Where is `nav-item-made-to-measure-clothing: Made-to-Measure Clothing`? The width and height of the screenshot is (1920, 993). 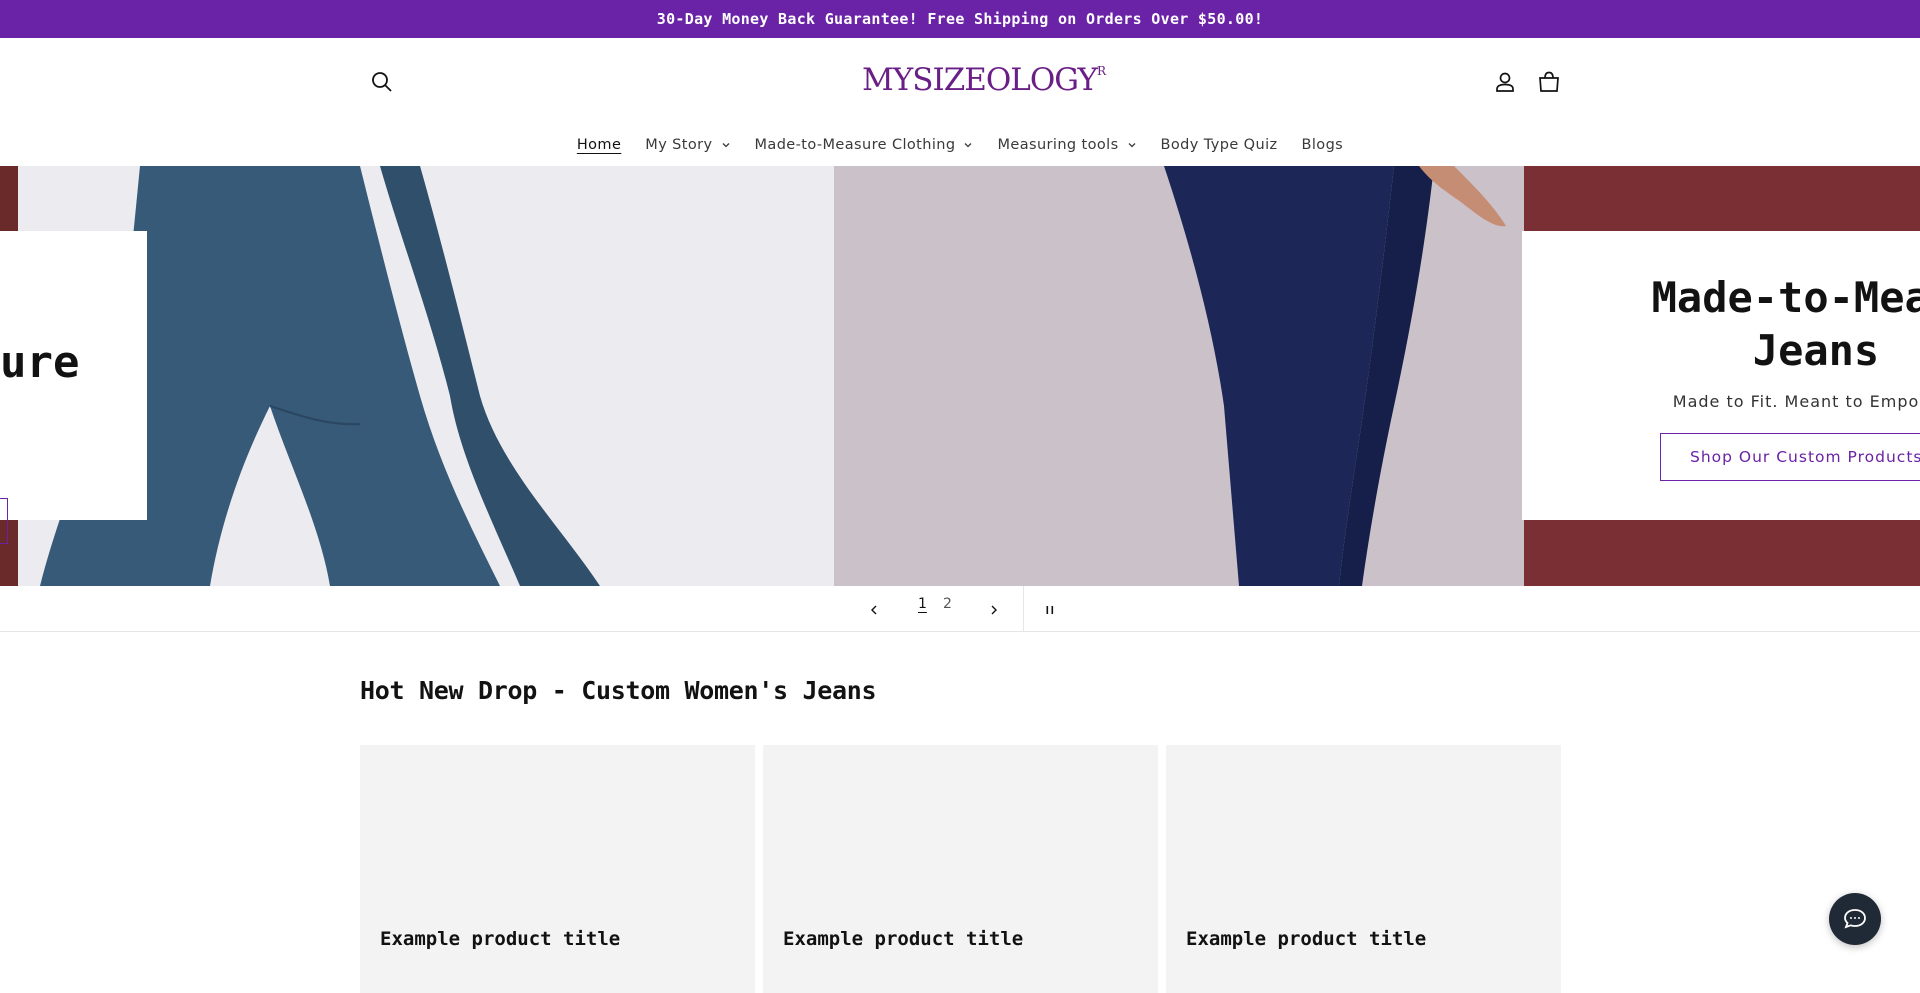
nav-item-made-to-measure-clothing: Made-to-Measure Clothing is located at coordinates (864, 145).